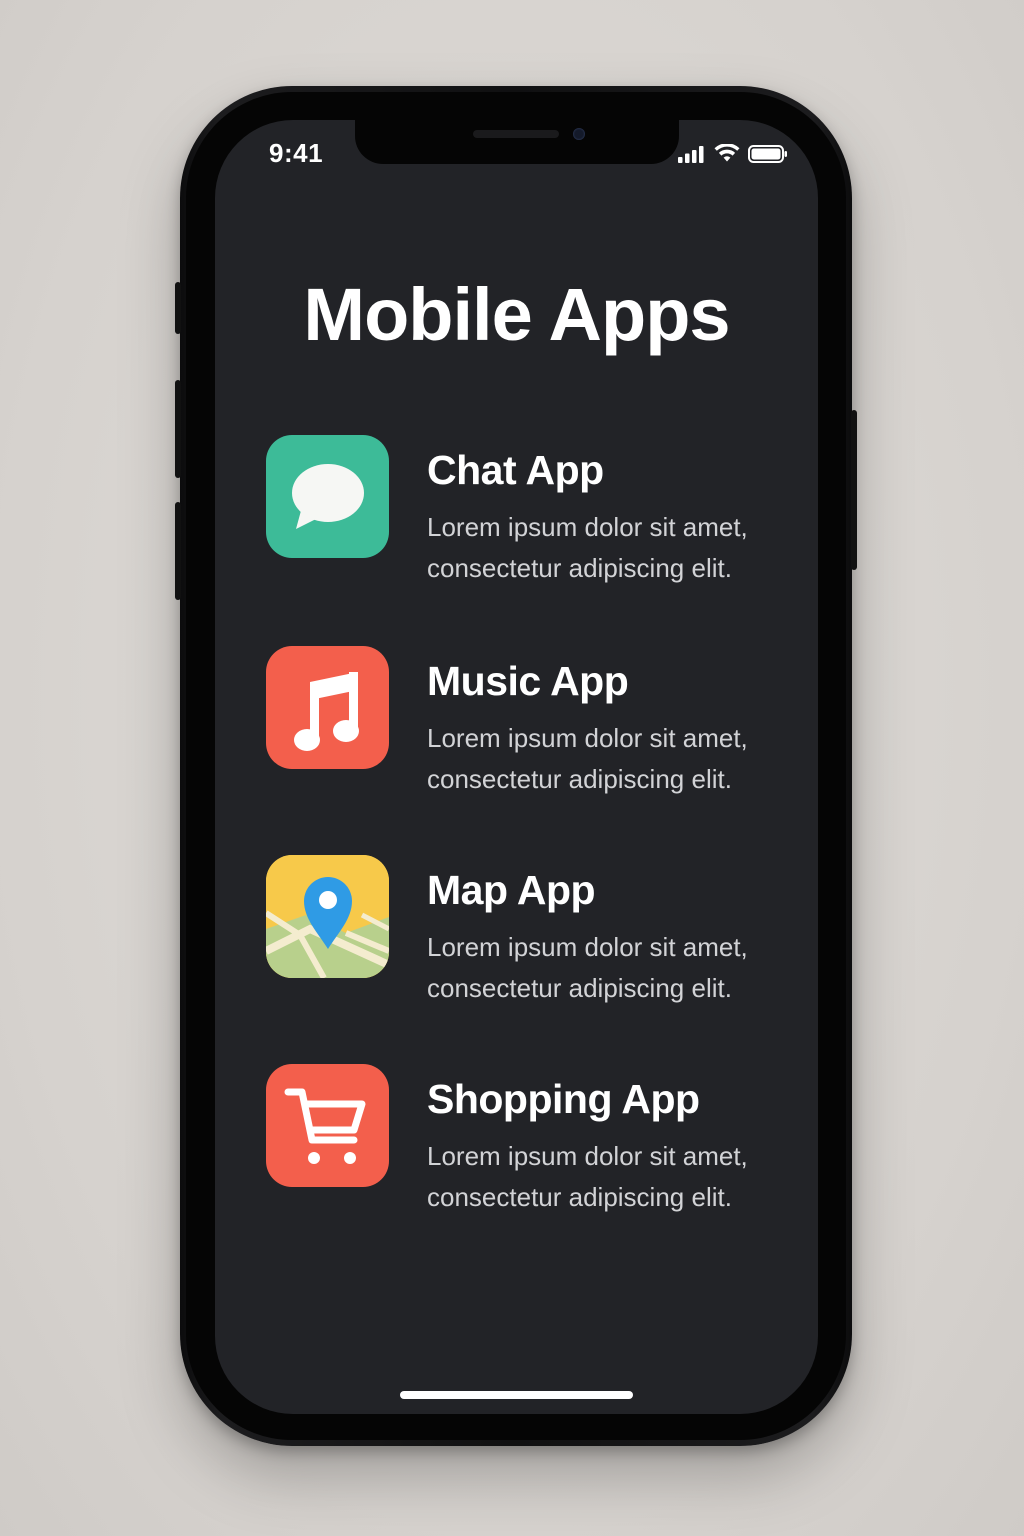 This screenshot has width=1024, height=1536. What do you see at coordinates (178, 551) in the screenshot?
I see `volume-down-button` at bounding box center [178, 551].